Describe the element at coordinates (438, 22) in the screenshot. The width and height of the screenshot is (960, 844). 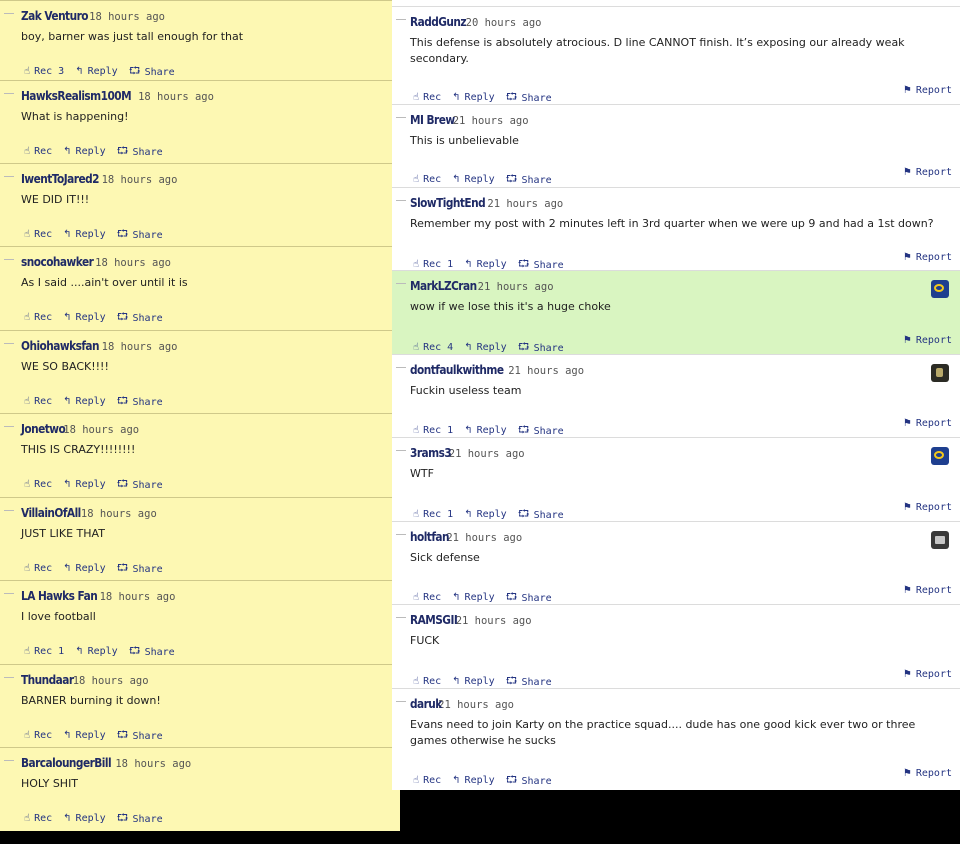
I see `username-link: RaddGunz` at that location.